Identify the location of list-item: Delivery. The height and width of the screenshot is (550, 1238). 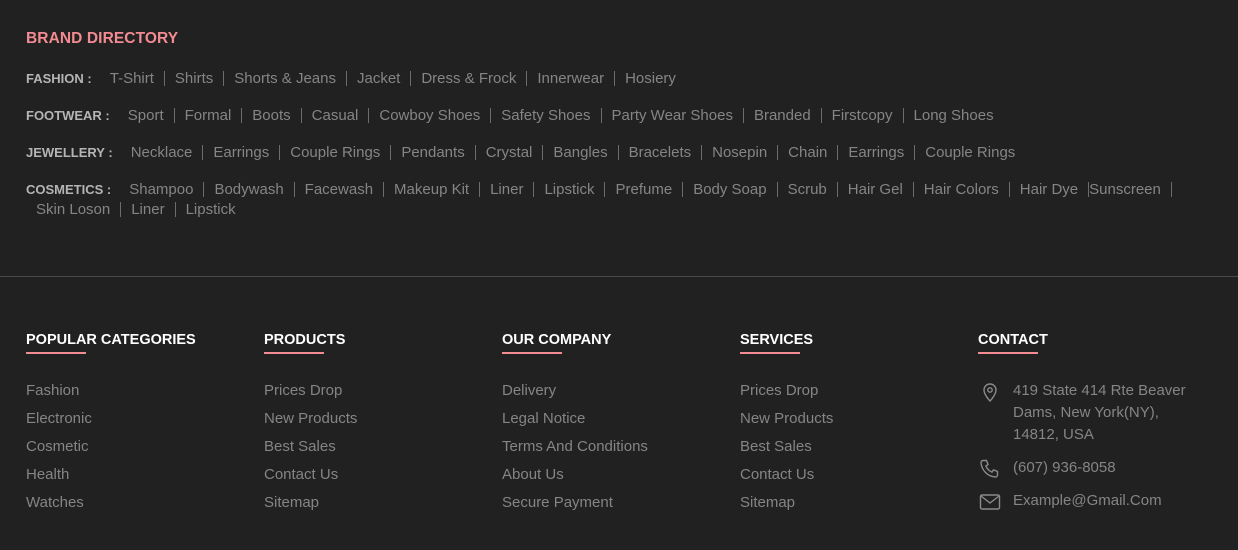
(617, 391).